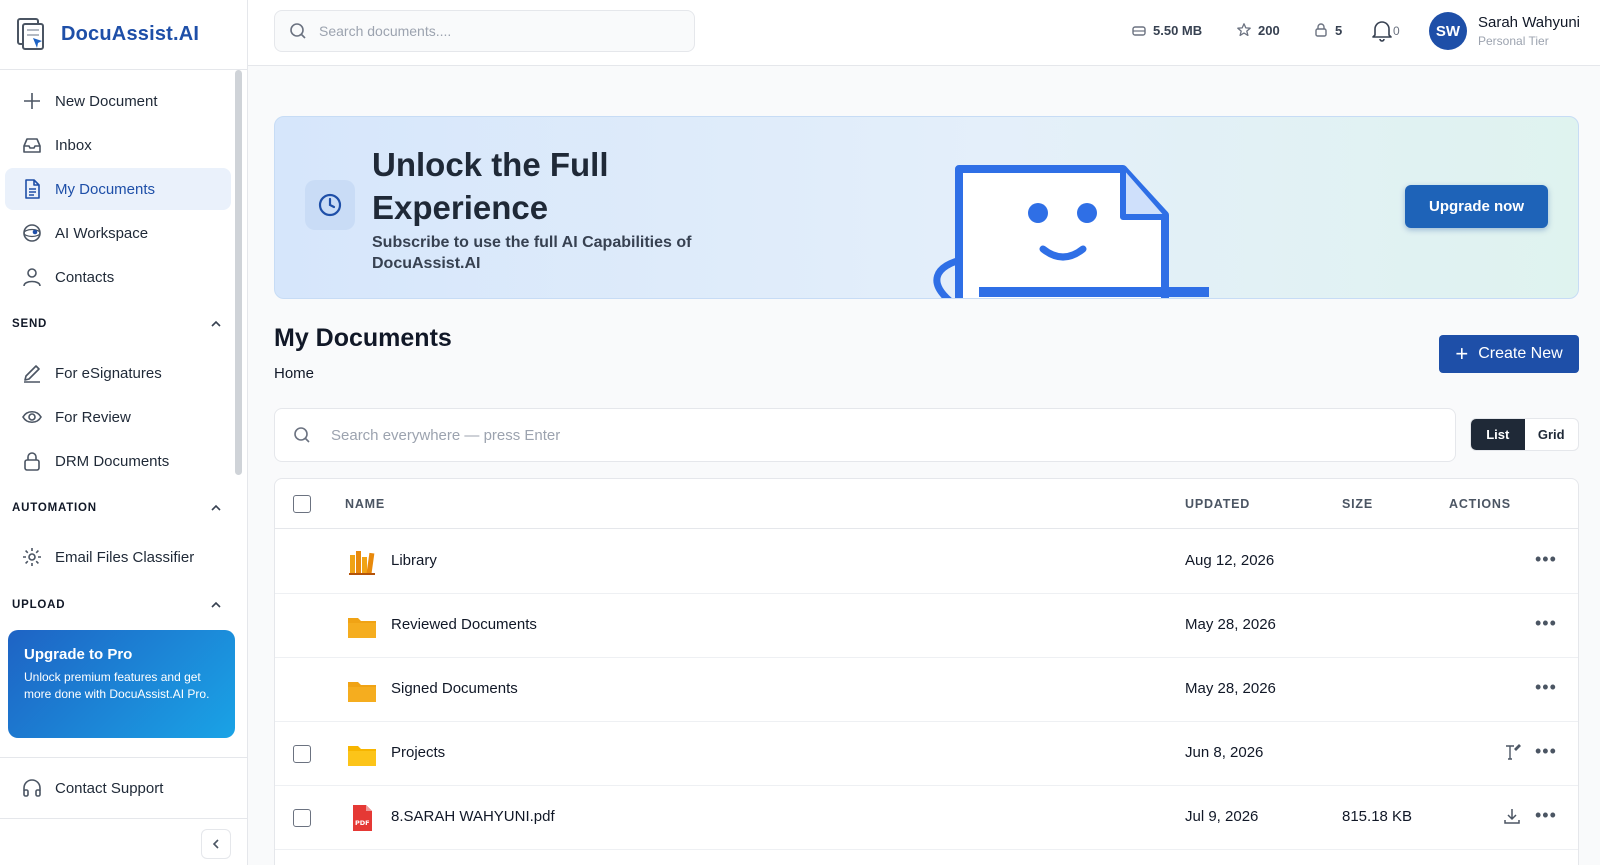 This screenshot has width=1600, height=865. I want to click on breadcrumb: Home, so click(294, 373).